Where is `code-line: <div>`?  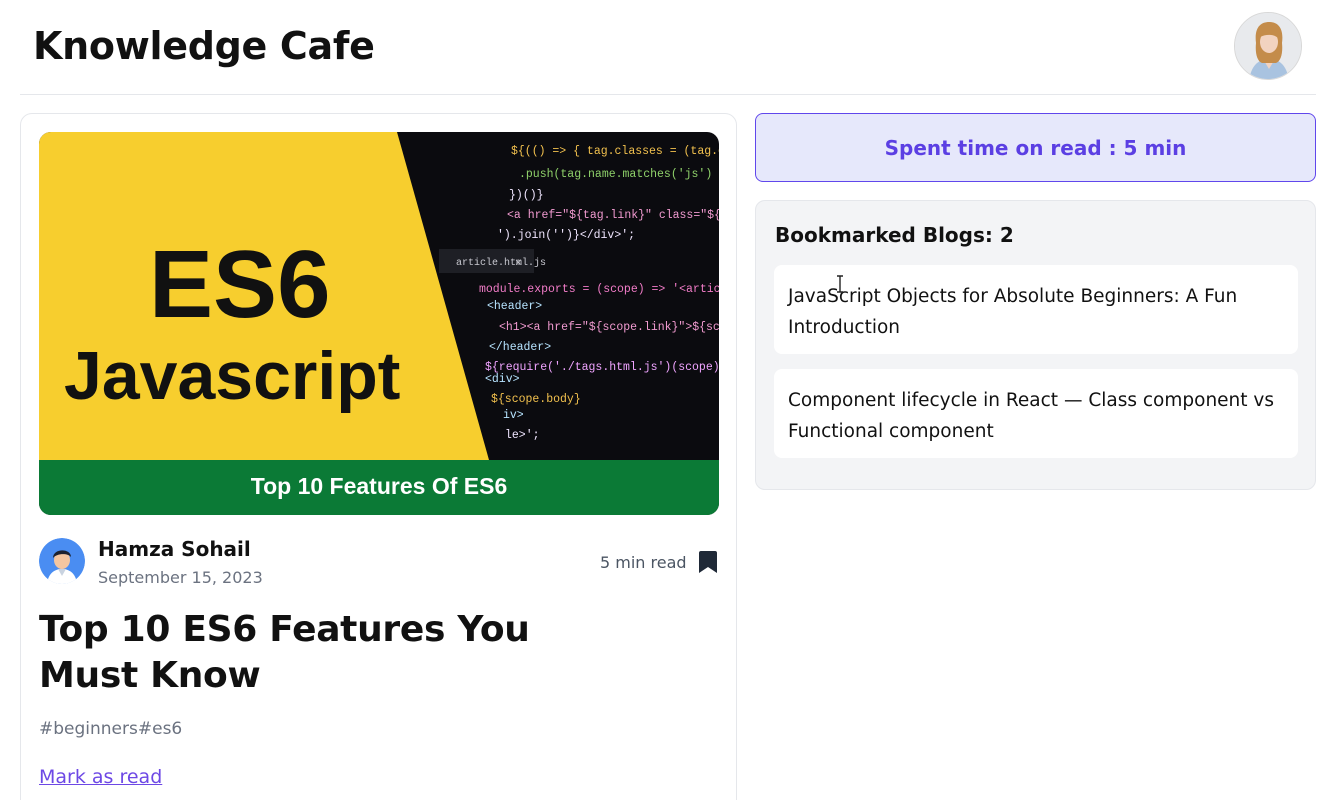 code-line: <div> is located at coordinates (502, 379).